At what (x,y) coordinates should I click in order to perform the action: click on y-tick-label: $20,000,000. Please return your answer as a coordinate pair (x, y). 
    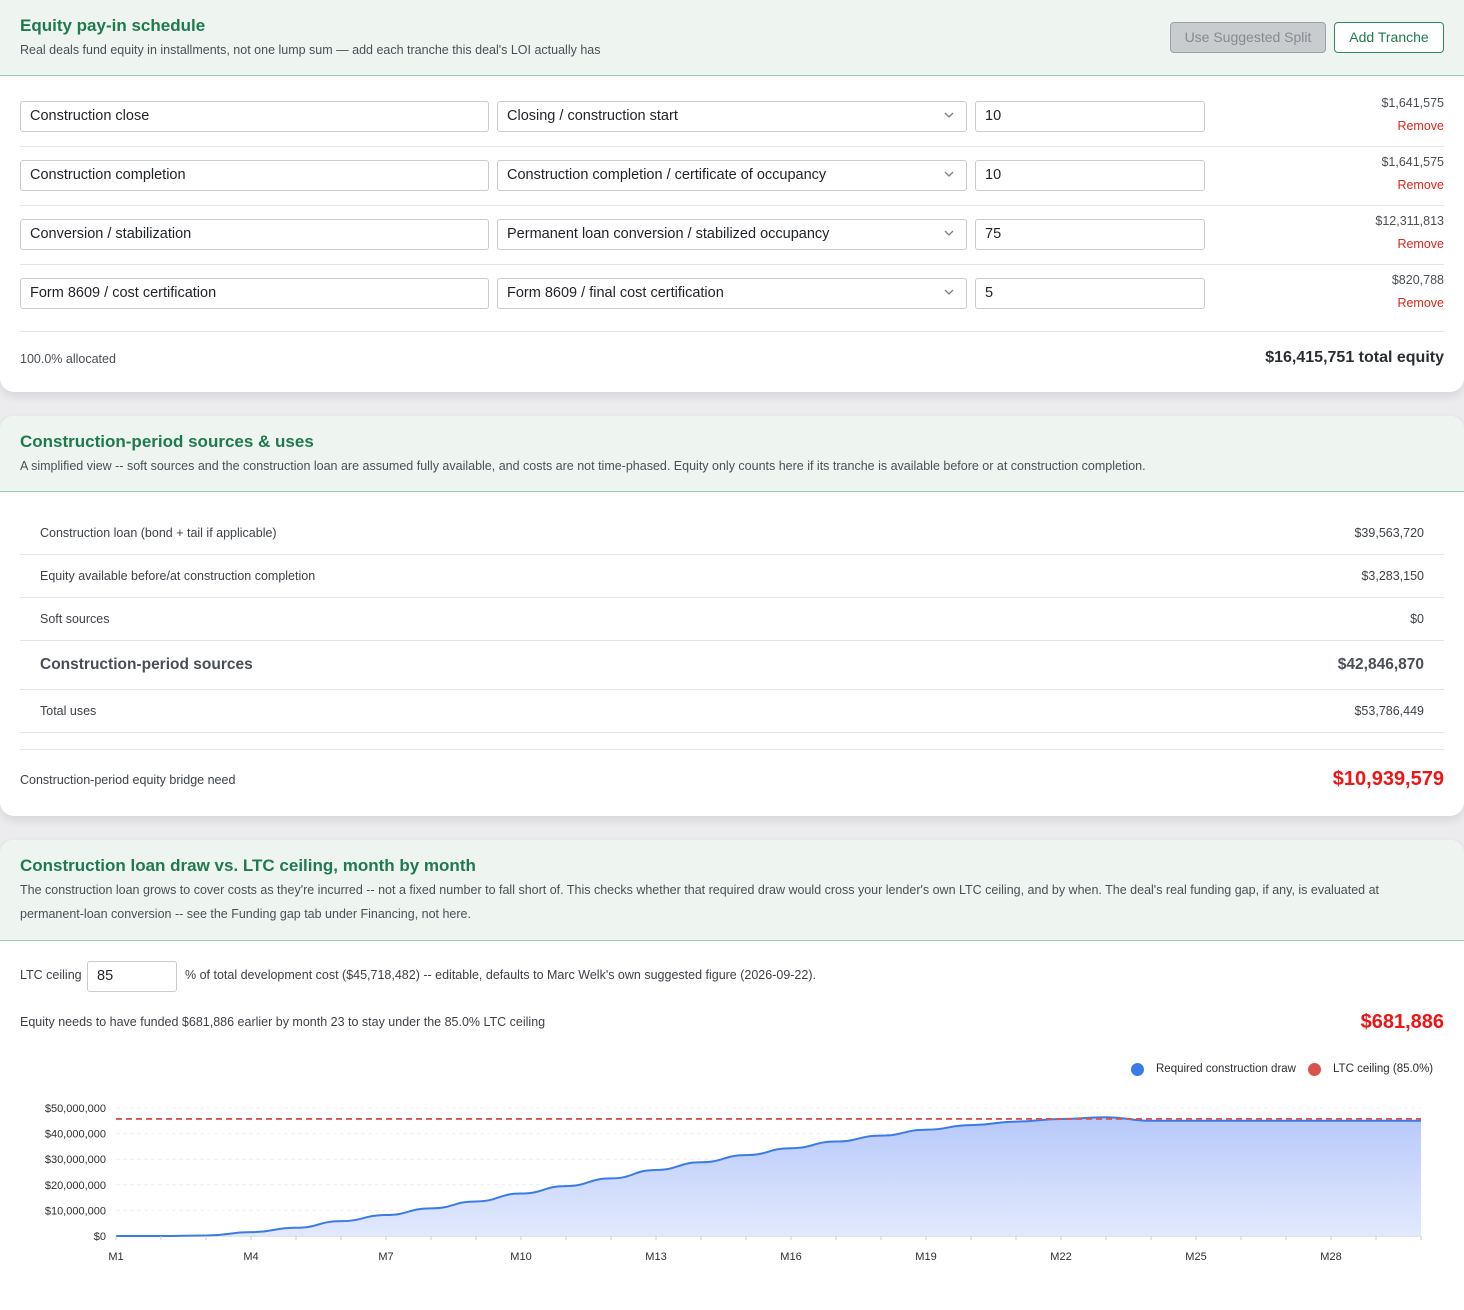
    Looking at the image, I should click on (75, 1186).